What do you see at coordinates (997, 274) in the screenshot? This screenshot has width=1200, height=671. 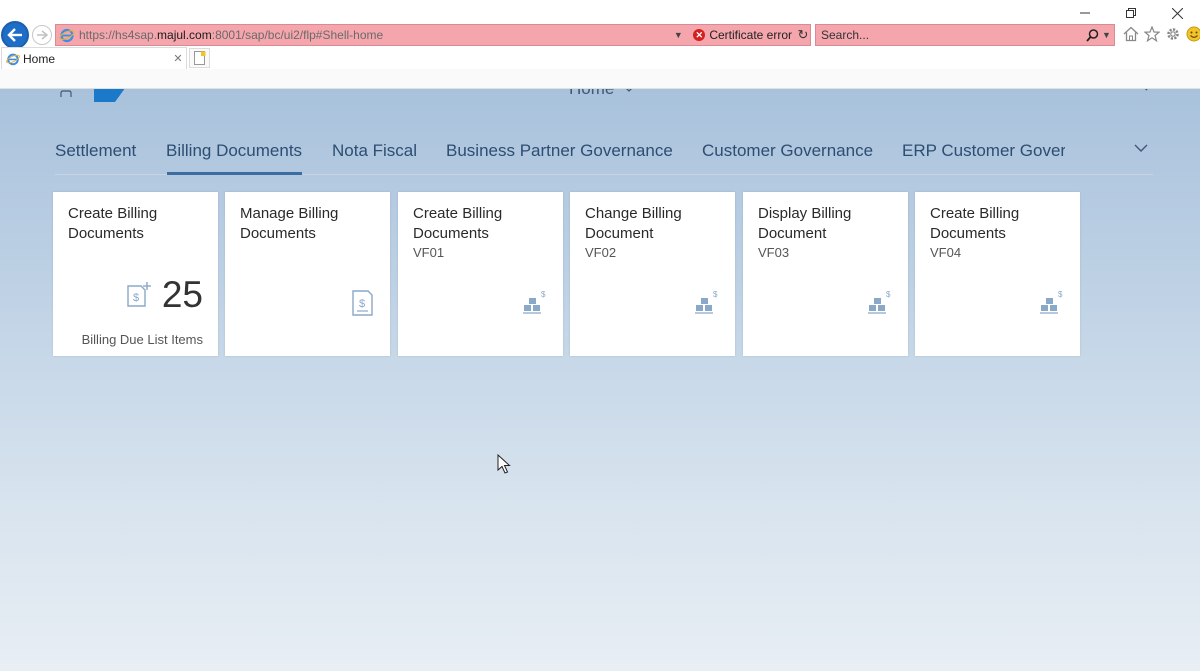 I see `tile-create-billing-documents-vf04: Create Billing Documents VF04 $` at bounding box center [997, 274].